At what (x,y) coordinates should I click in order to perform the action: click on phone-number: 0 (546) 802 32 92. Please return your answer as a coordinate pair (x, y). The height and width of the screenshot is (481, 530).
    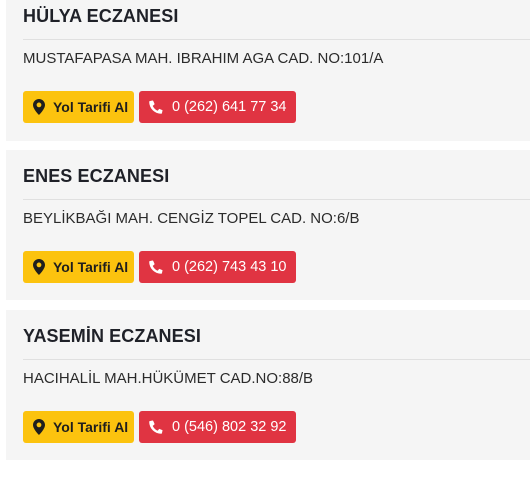
    Looking at the image, I should click on (229, 427).